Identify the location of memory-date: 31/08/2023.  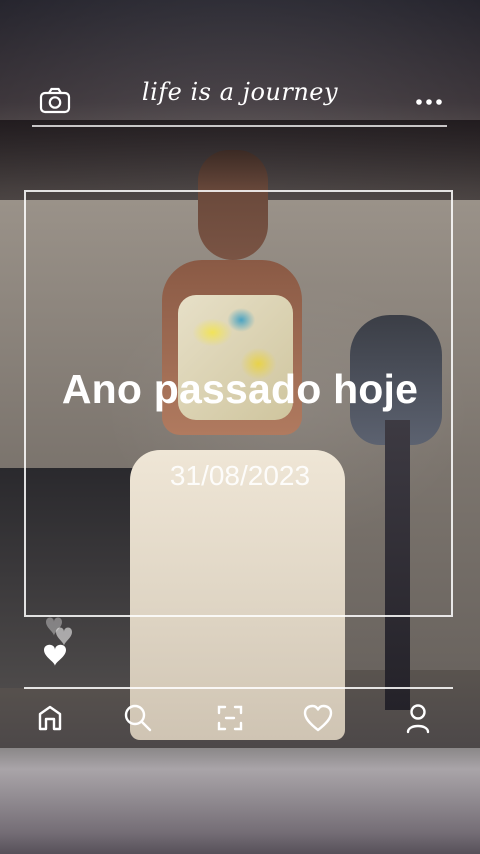
(240, 475).